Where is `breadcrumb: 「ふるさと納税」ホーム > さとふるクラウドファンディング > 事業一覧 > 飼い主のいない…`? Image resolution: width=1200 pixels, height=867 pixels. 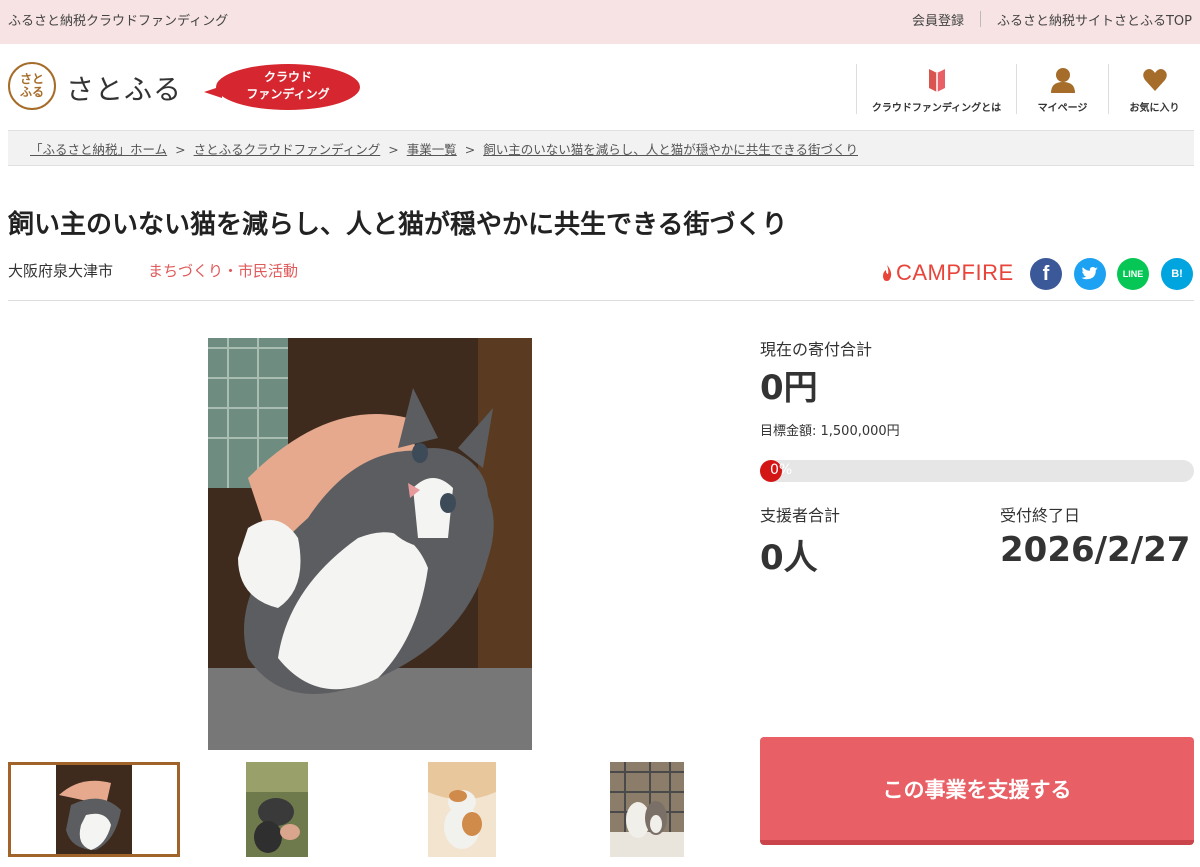 breadcrumb: 「ふるさと納税」ホーム > さとふるクラウドファンディング > 事業一覧 > 飼い主のいない… is located at coordinates (601, 148).